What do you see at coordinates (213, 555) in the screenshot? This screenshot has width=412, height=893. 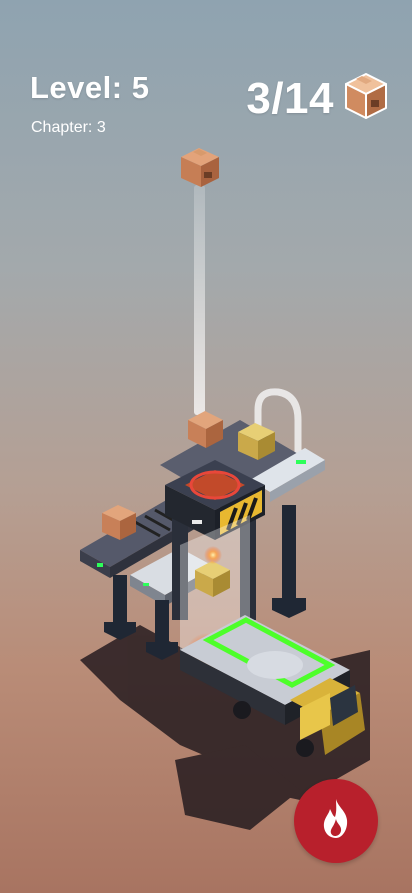 I see `tower-light` at bounding box center [213, 555].